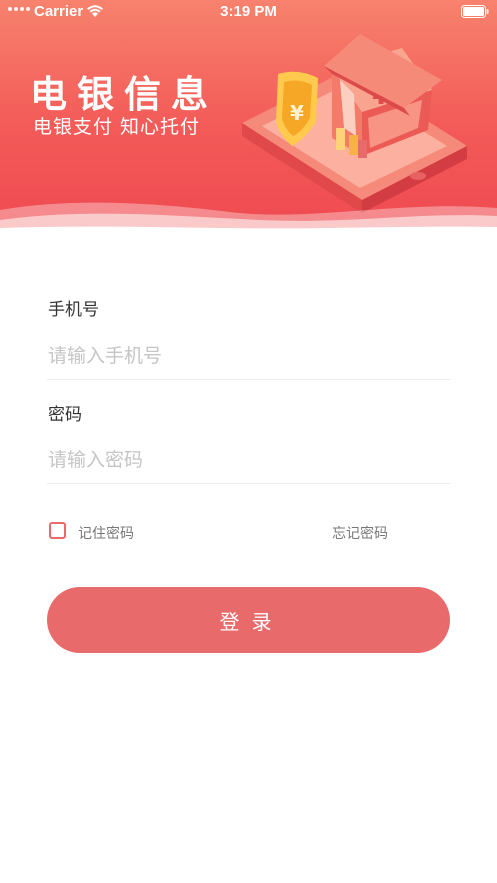 Image resolution: width=497 pixels, height=883 pixels. I want to click on password-label: 密码, so click(65, 415).